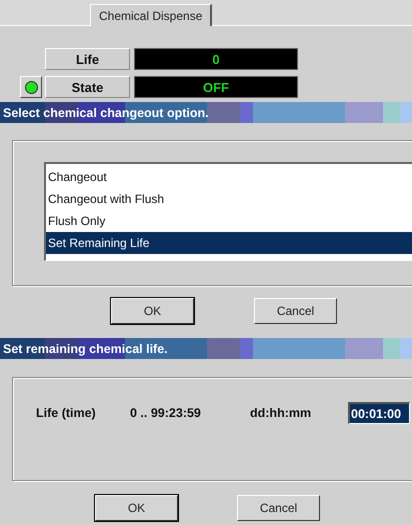 This screenshot has height=525, width=412. Describe the element at coordinates (87, 59) in the screenshot. I see `life-label: Life` at that location.